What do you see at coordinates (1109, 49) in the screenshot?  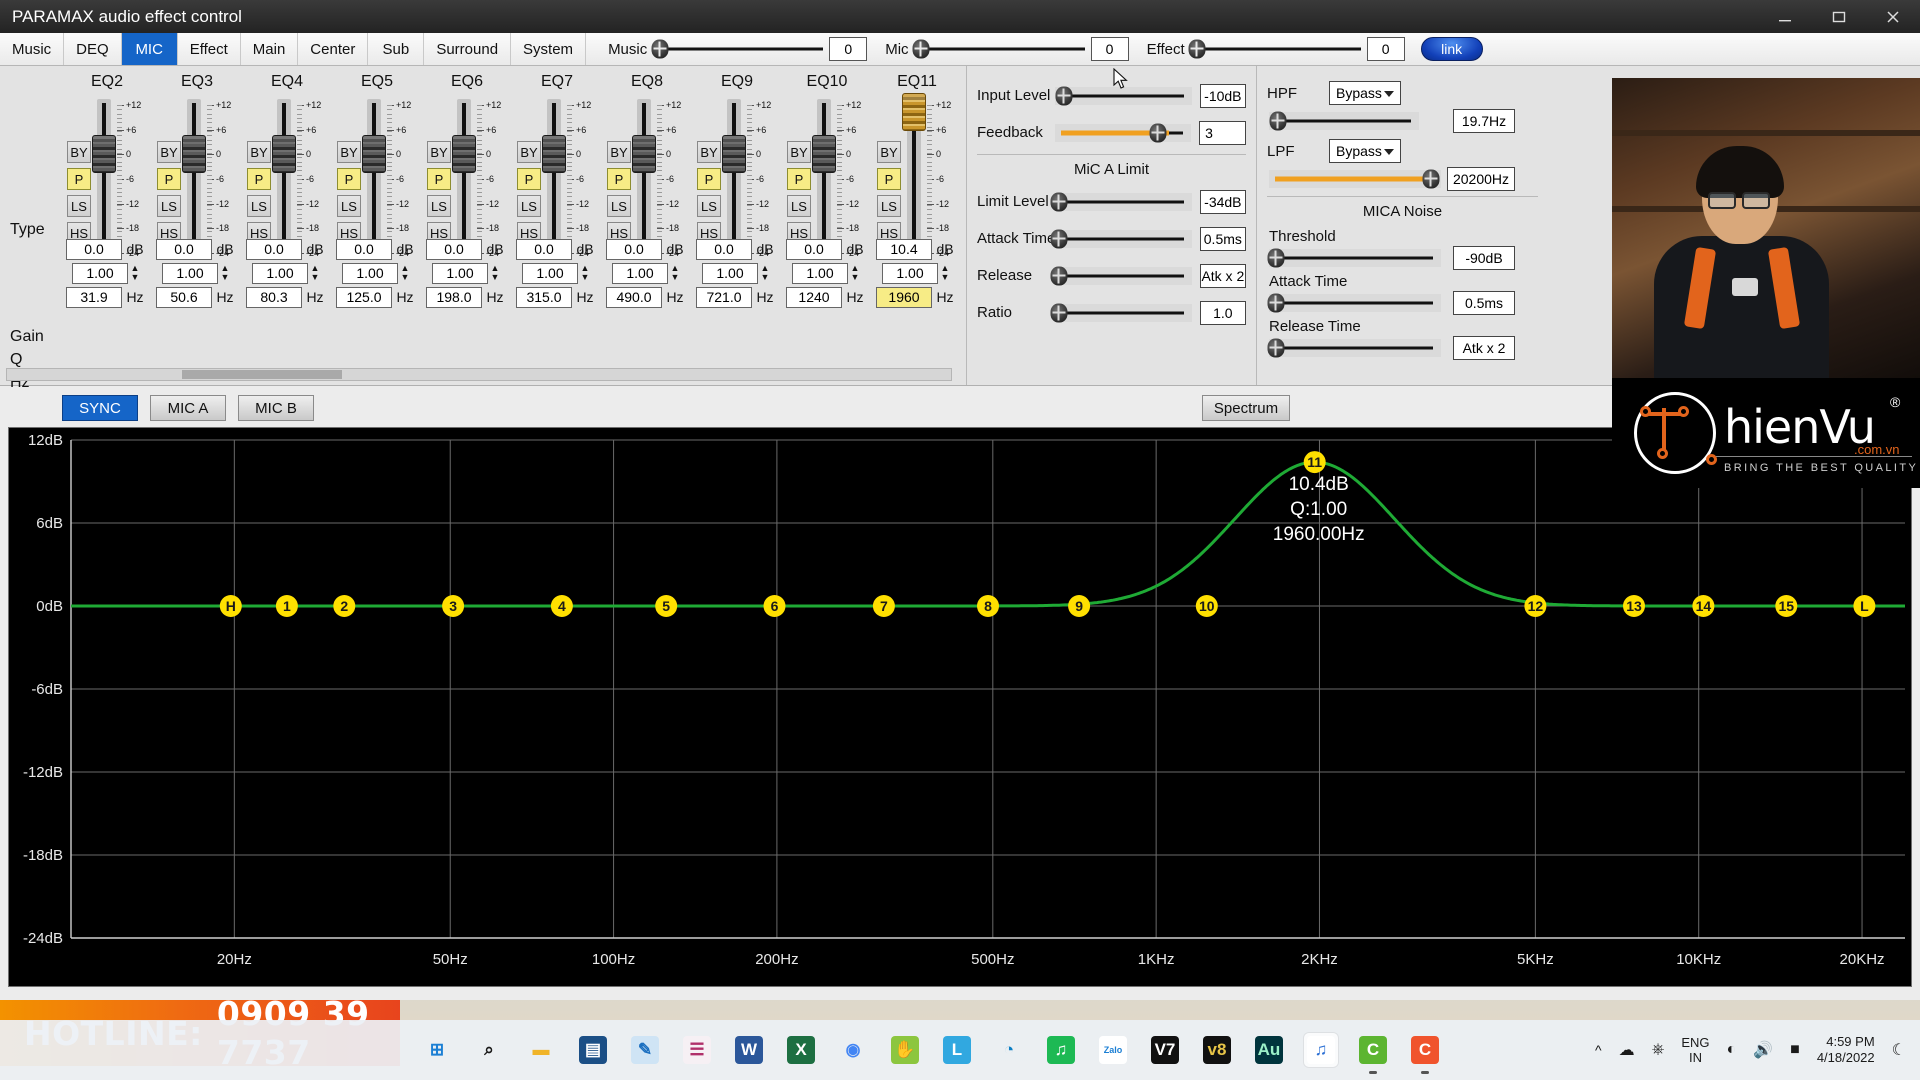 I see `mic-mixer-value: 0` at bounding box center [1109, 49].